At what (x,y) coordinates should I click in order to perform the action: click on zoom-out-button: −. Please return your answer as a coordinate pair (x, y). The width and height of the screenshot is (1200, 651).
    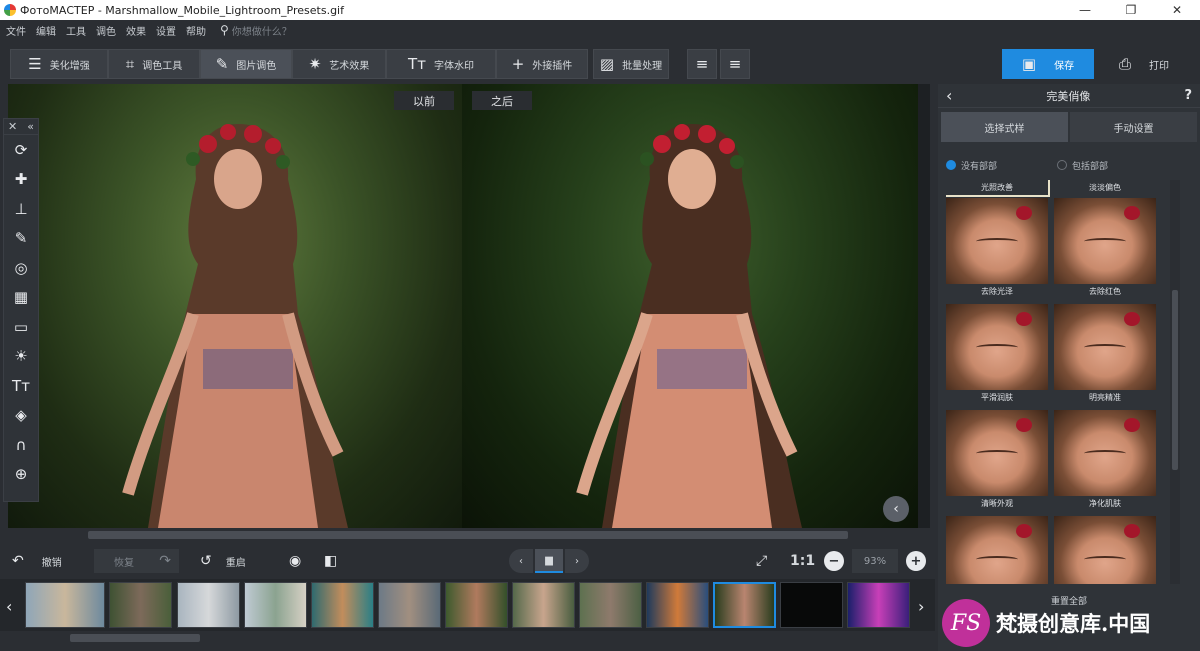
    Looking at the image, I should click on (834, 561).